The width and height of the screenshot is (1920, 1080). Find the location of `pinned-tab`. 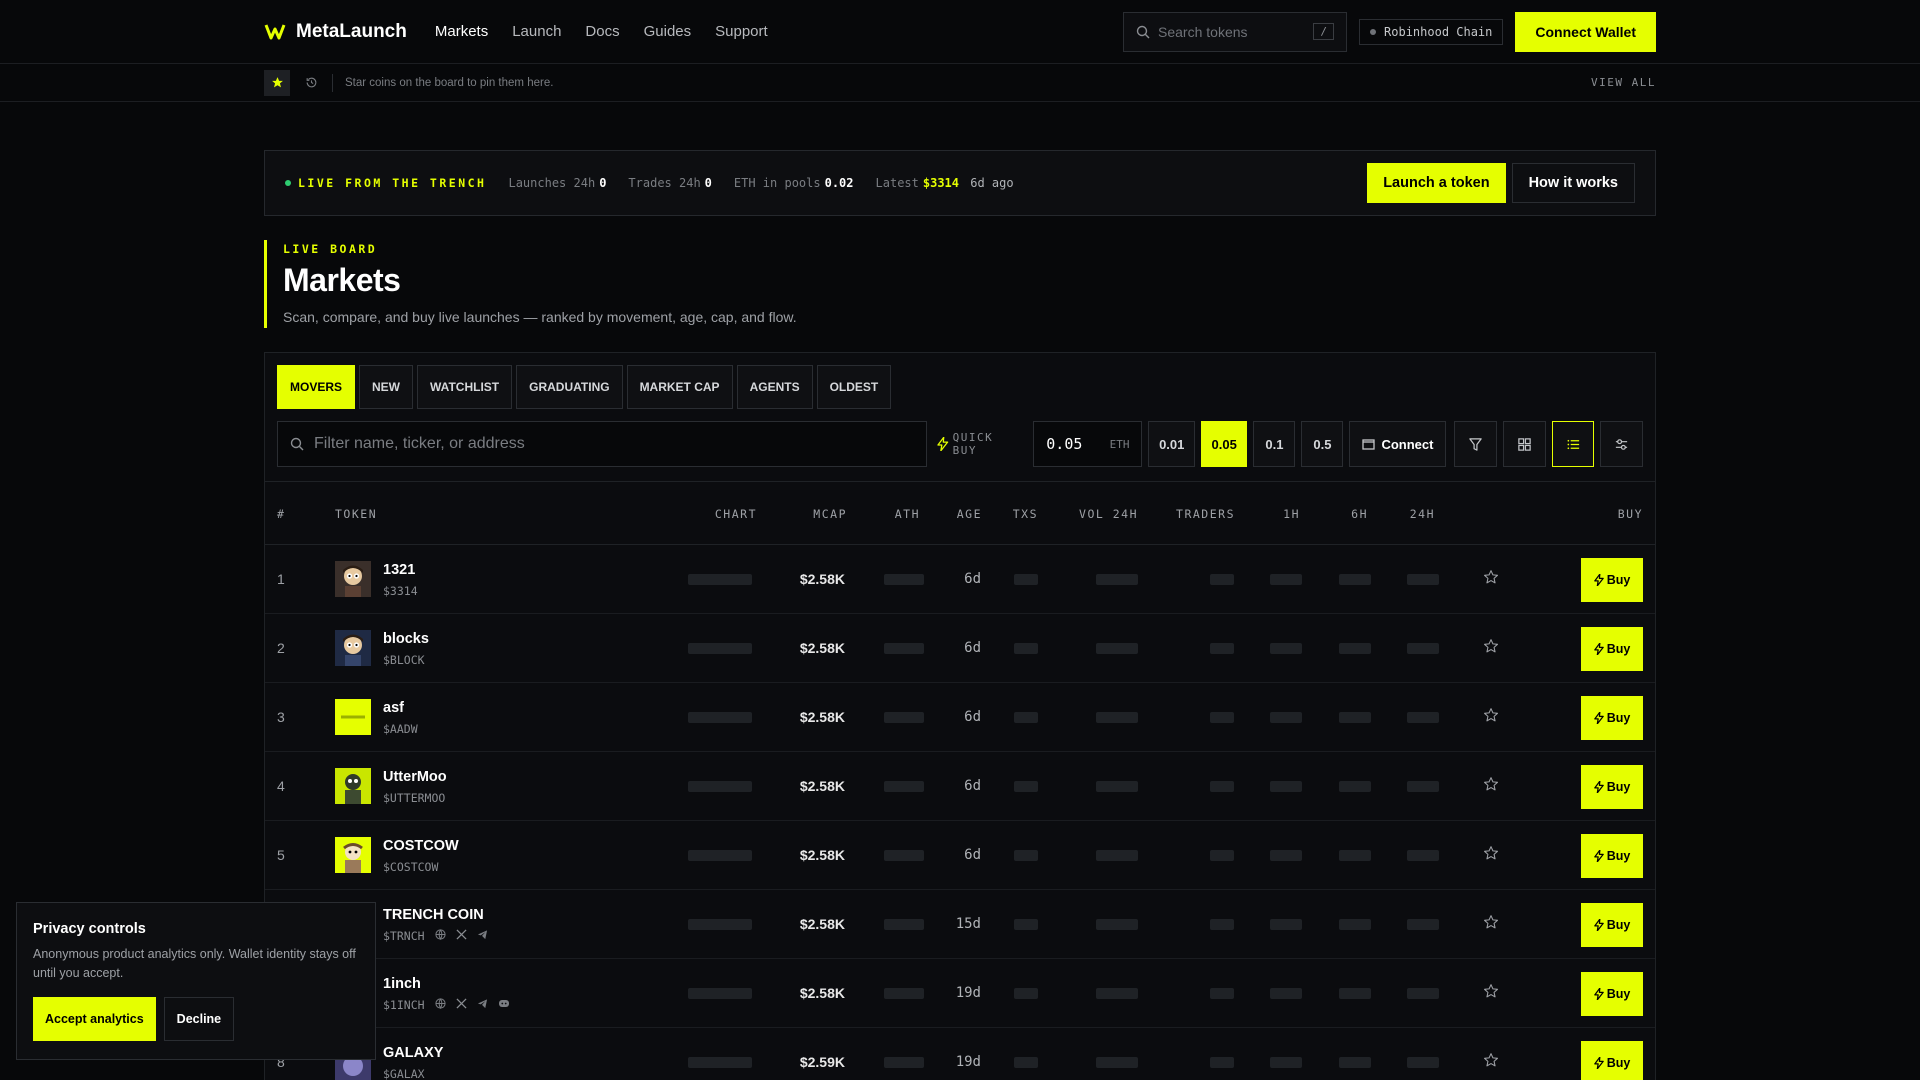

pinned-tab is located at coordinates (277, 82).